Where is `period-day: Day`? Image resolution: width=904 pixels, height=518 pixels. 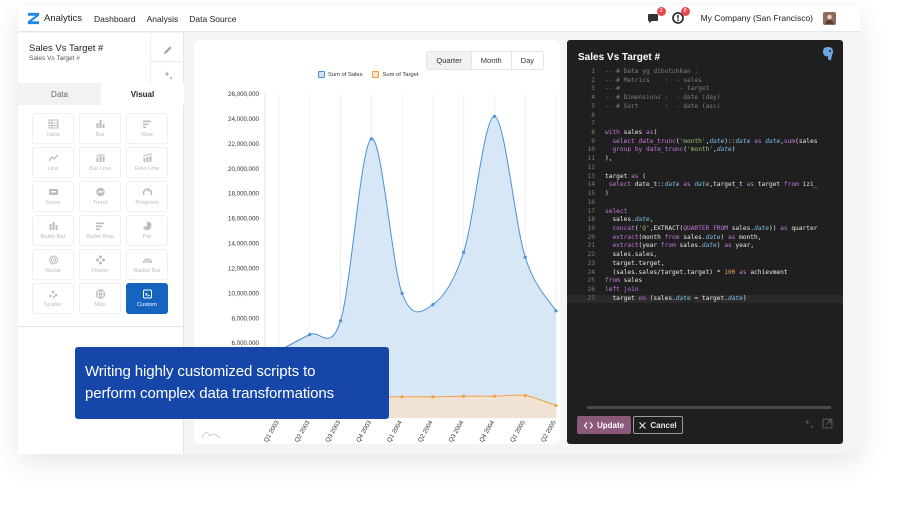
period-day: Day is located at coordinates (526, 60).